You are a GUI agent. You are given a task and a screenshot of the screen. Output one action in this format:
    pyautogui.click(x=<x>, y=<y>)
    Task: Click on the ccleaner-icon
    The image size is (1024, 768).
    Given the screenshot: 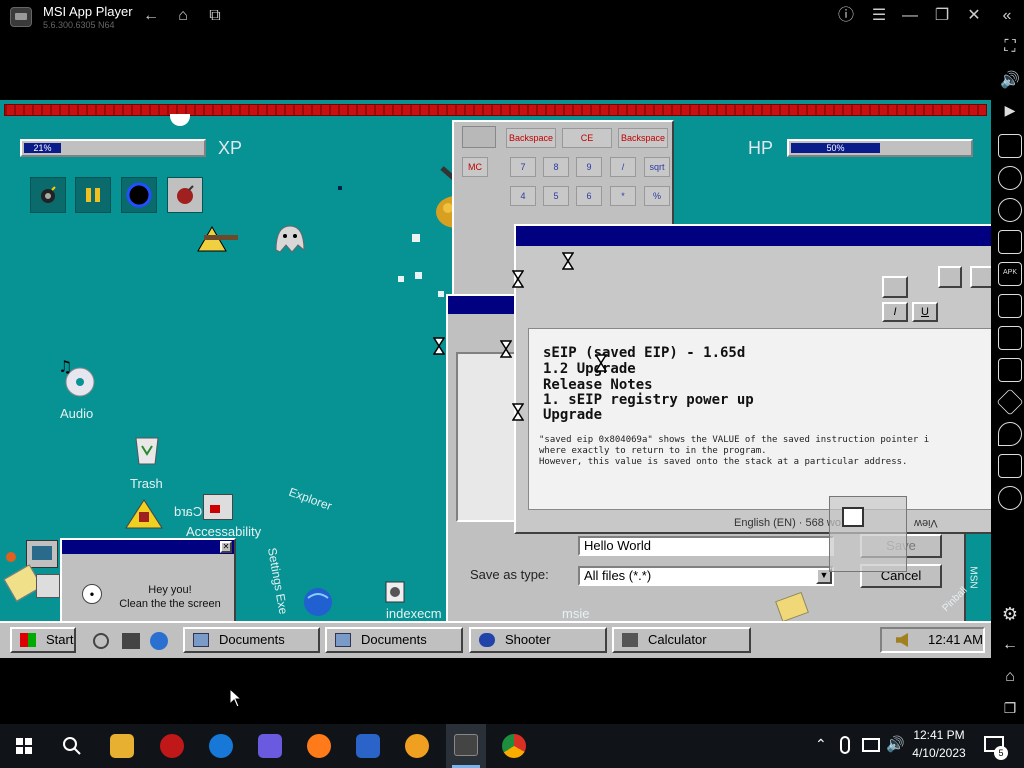 What is the action you would take?
    pyautogui.click(x=221, y=746)
    